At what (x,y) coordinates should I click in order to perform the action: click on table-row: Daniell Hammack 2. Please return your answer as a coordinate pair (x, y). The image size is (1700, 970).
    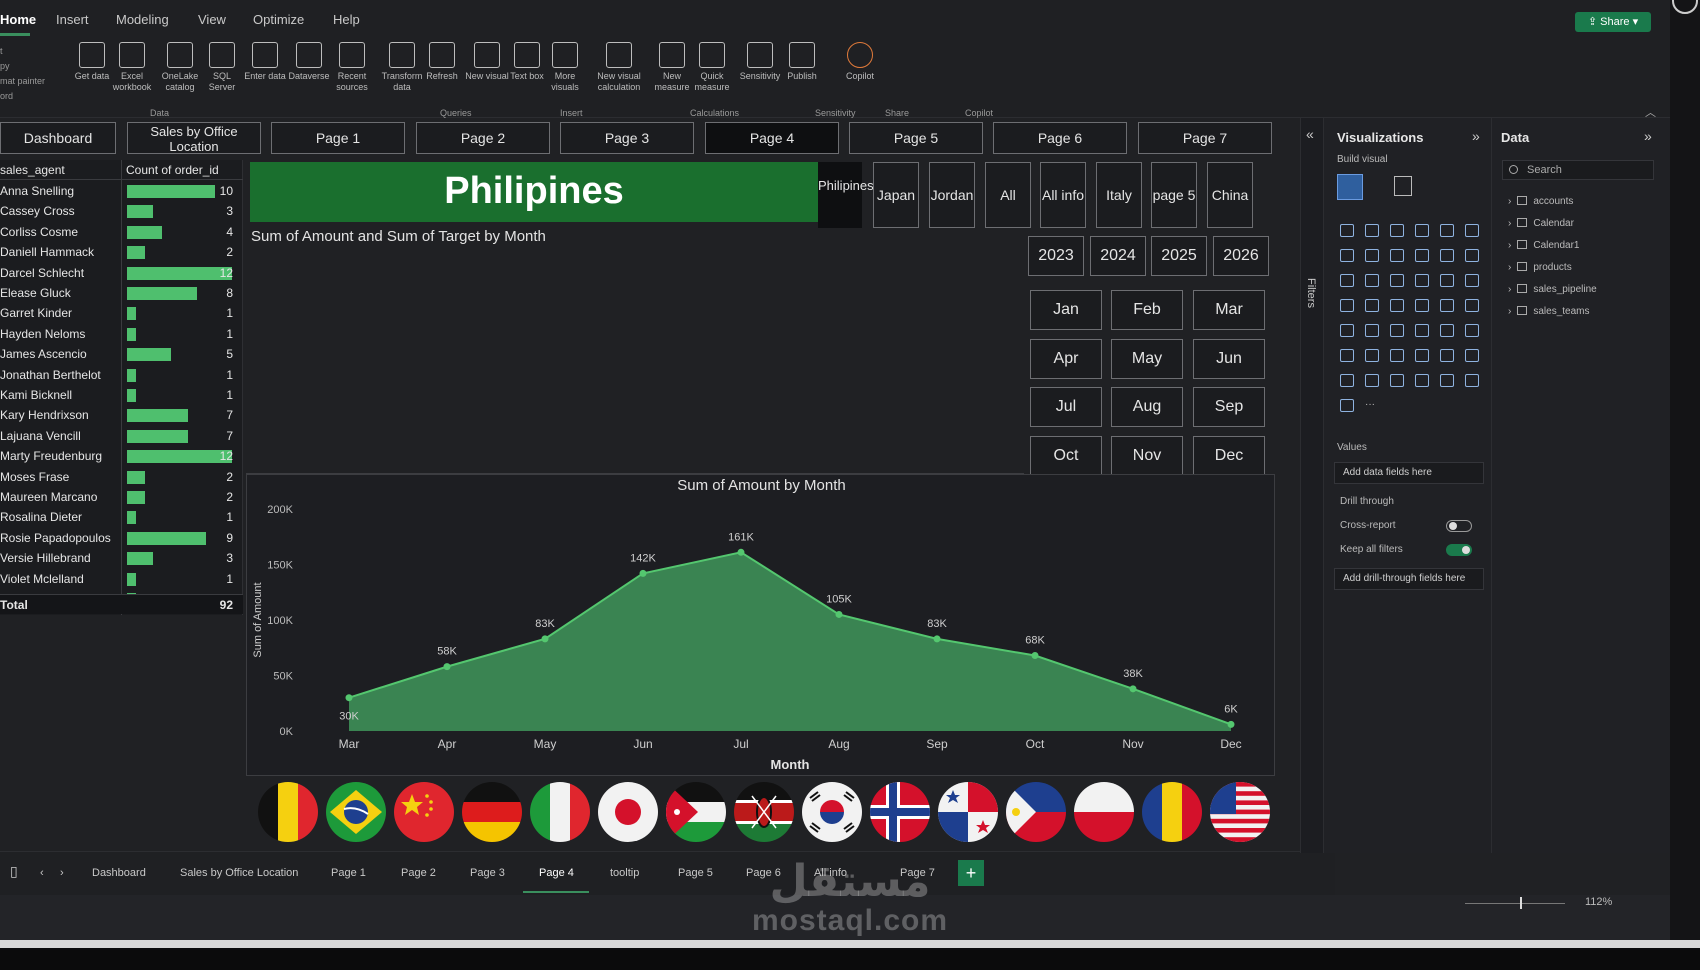
    Looking at the image, I should click on (121, 252).